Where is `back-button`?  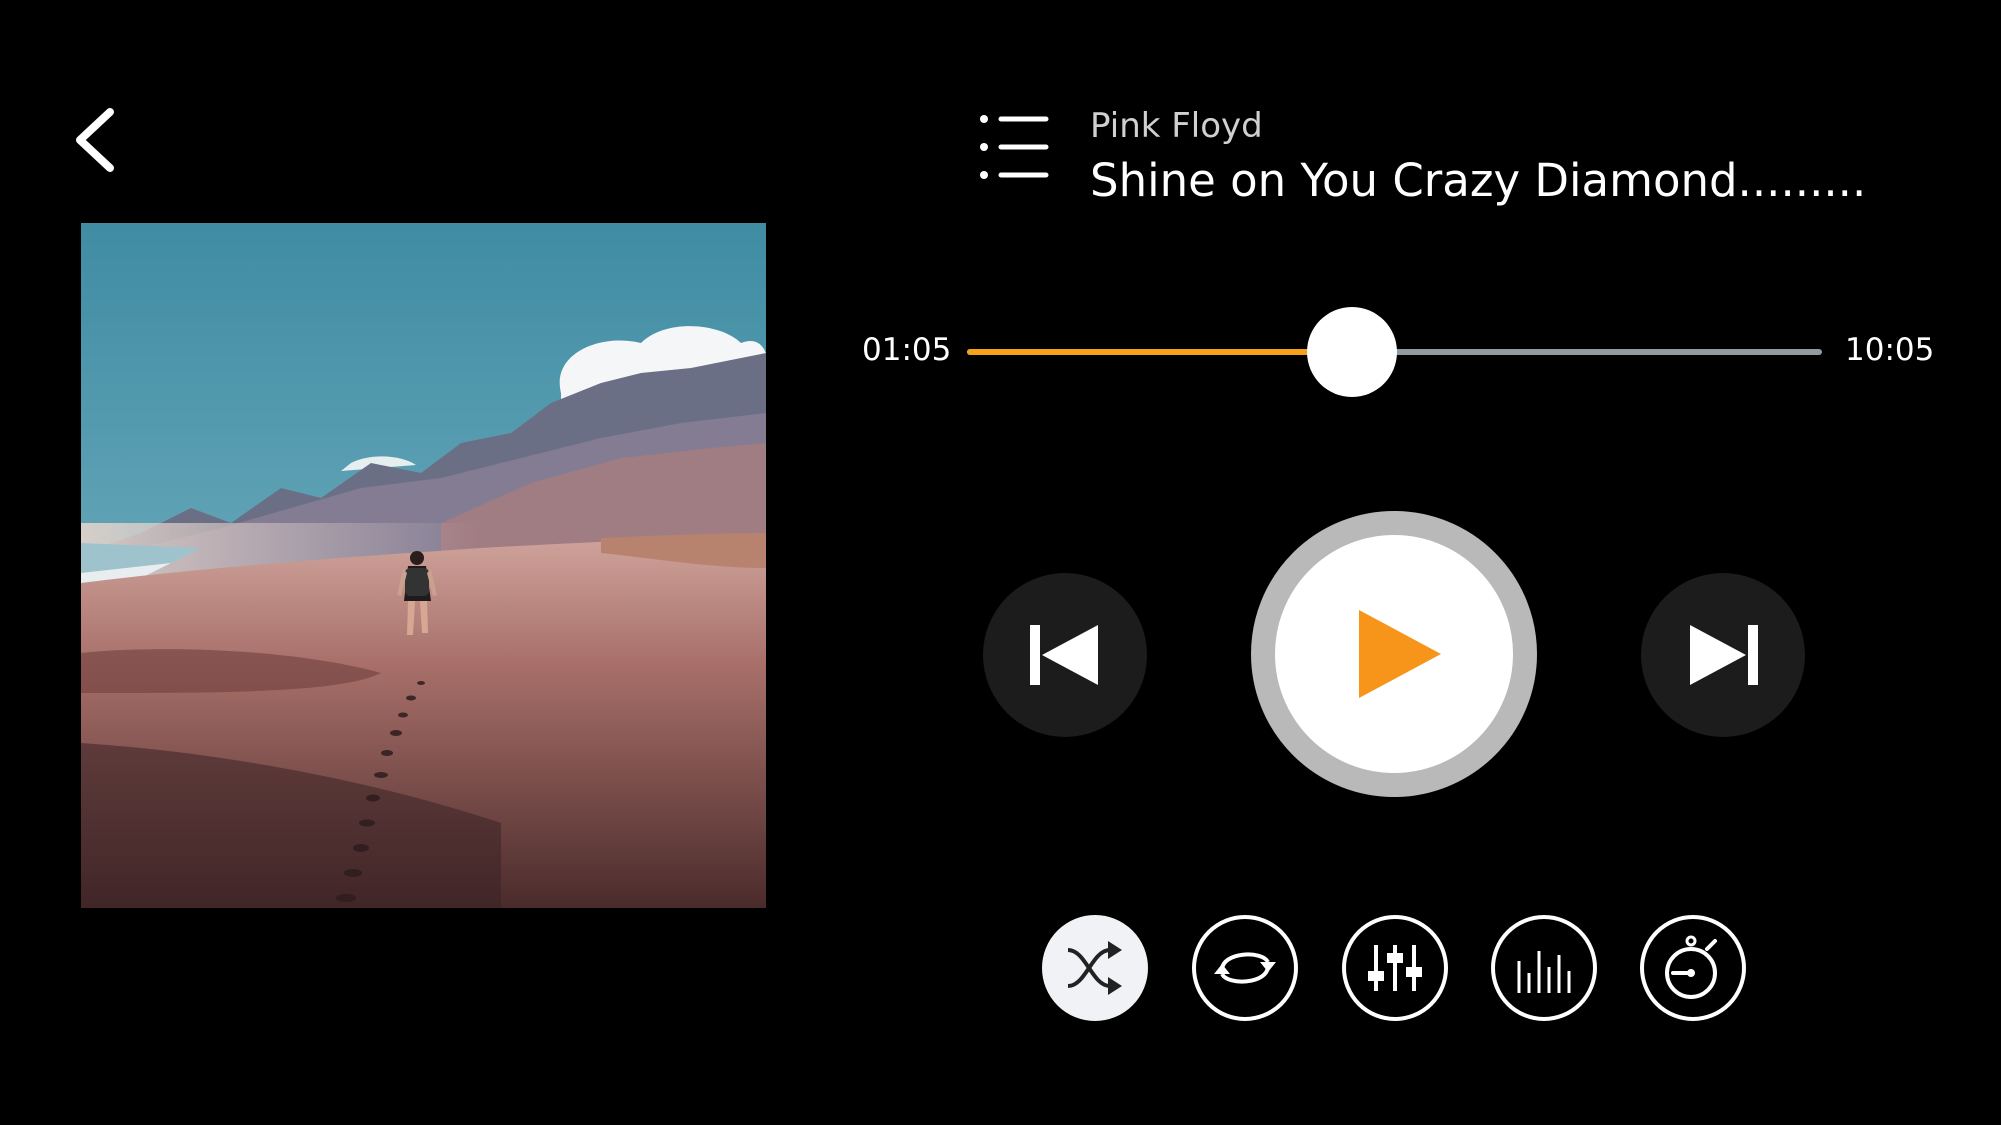 back-button is located at coordinates (98, 140).